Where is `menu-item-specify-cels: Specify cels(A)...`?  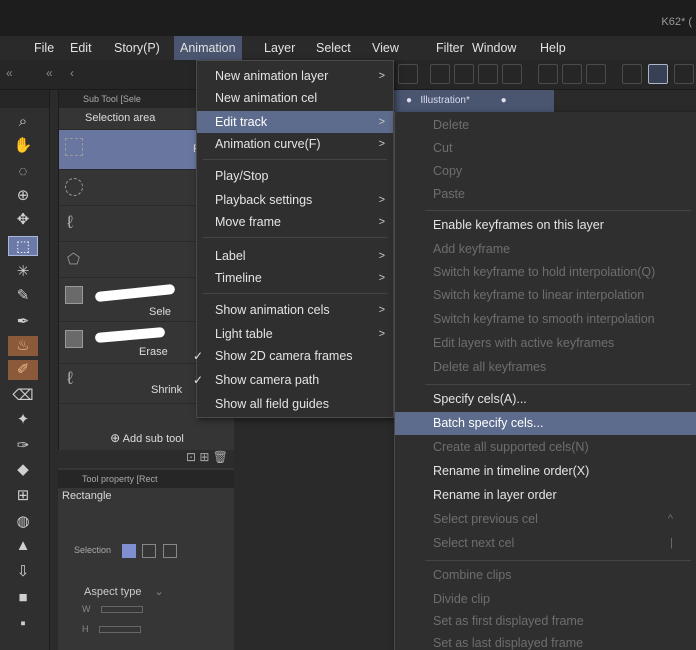
menu-item-specify-cels: Specify cels(A)... is located at coordinates (545, 399).